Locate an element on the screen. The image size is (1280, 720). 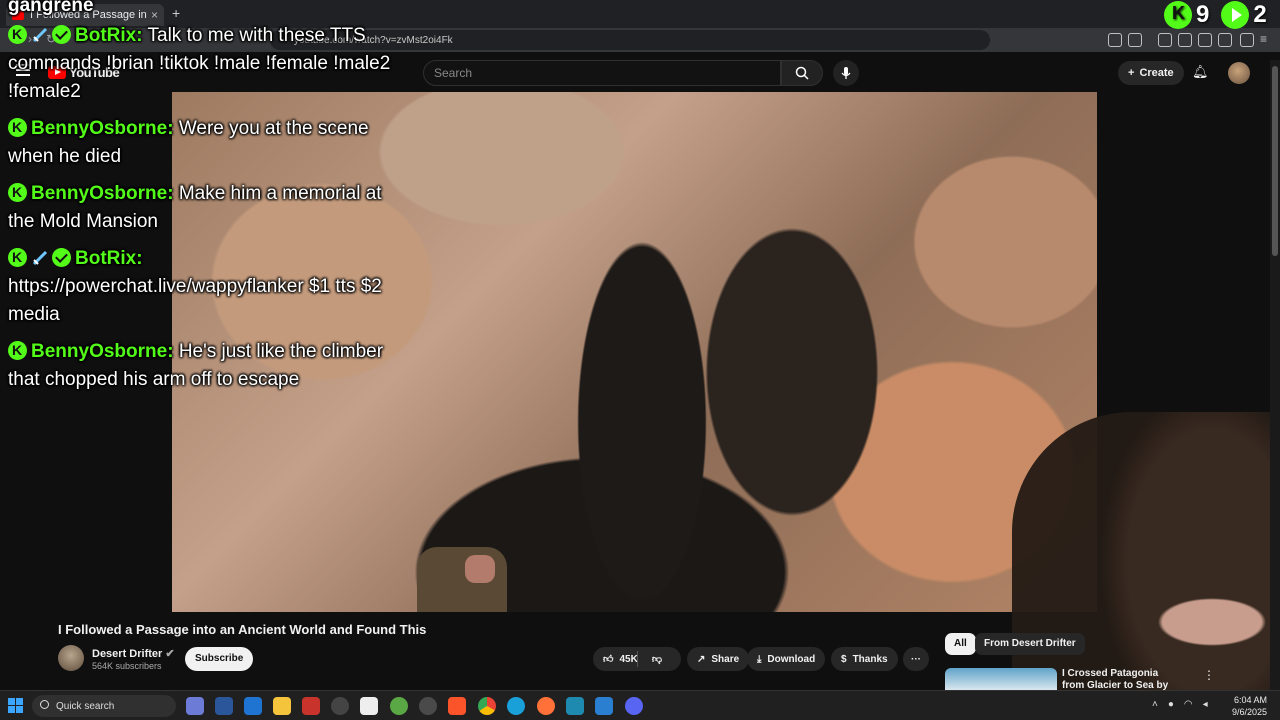
shield-icon is located at coordinates (1247, 40).